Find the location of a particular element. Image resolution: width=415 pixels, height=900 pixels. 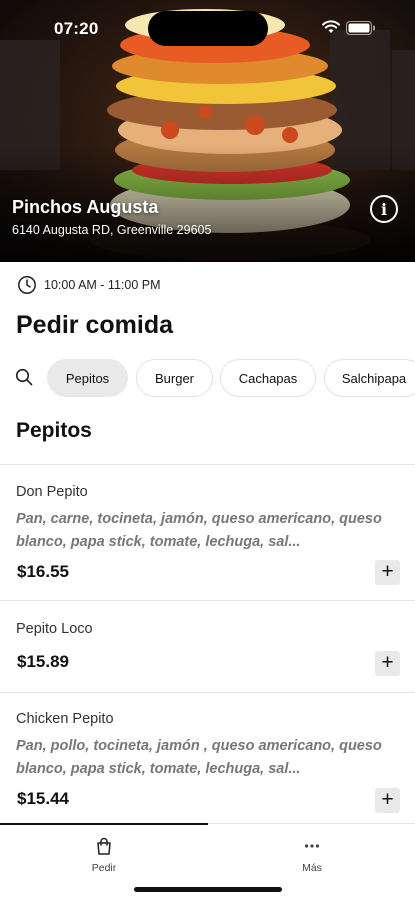

section-title: Pepitos is located at coordinates (54, 430).